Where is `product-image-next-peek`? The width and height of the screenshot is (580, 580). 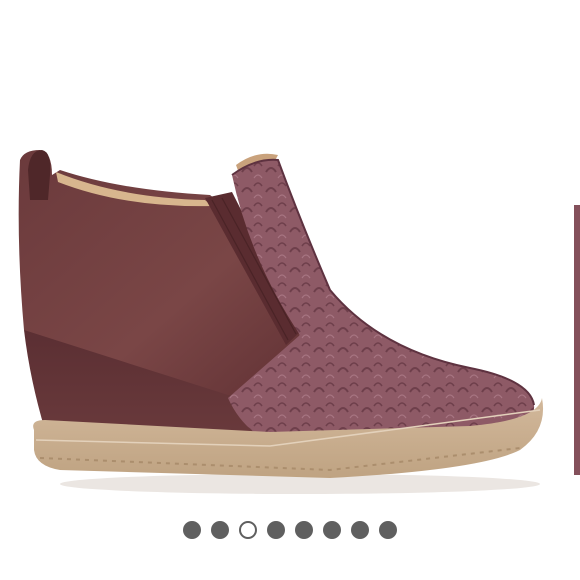
product-image-next-peek is located at coordinates (577, 340).